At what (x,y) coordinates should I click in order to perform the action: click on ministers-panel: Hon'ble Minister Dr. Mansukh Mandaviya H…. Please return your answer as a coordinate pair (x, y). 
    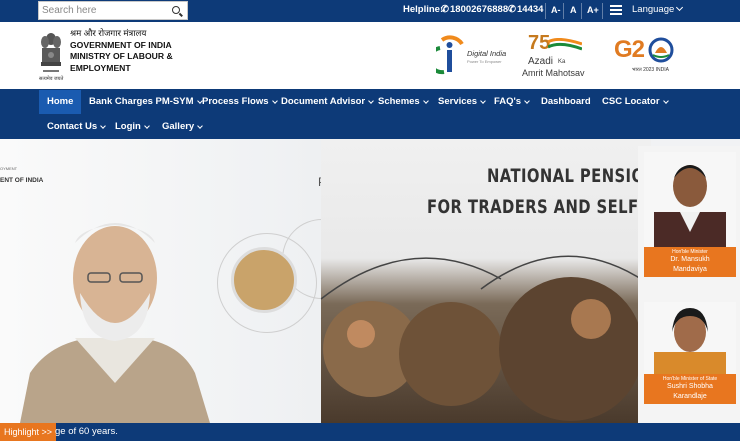
    Looking at the image, I should click on (689, 288).